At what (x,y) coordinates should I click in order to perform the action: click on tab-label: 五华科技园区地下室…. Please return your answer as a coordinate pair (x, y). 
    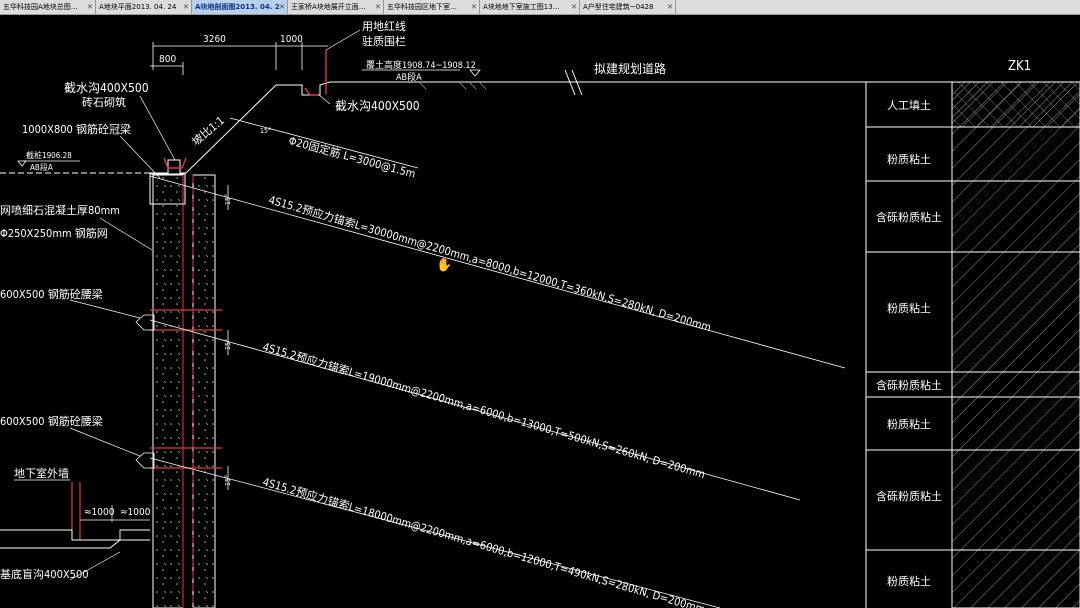
    Looking at the image, I should click on (422, 7).